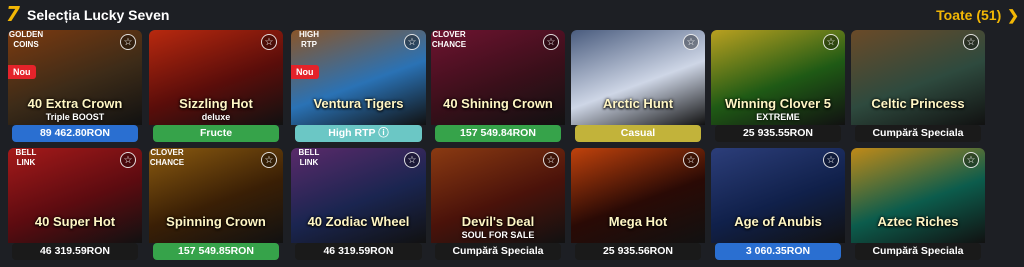  Describe the element at coordinates (98, 15) in the screenshot. I see `section-title: Selecția Lucky Seven` at that location.